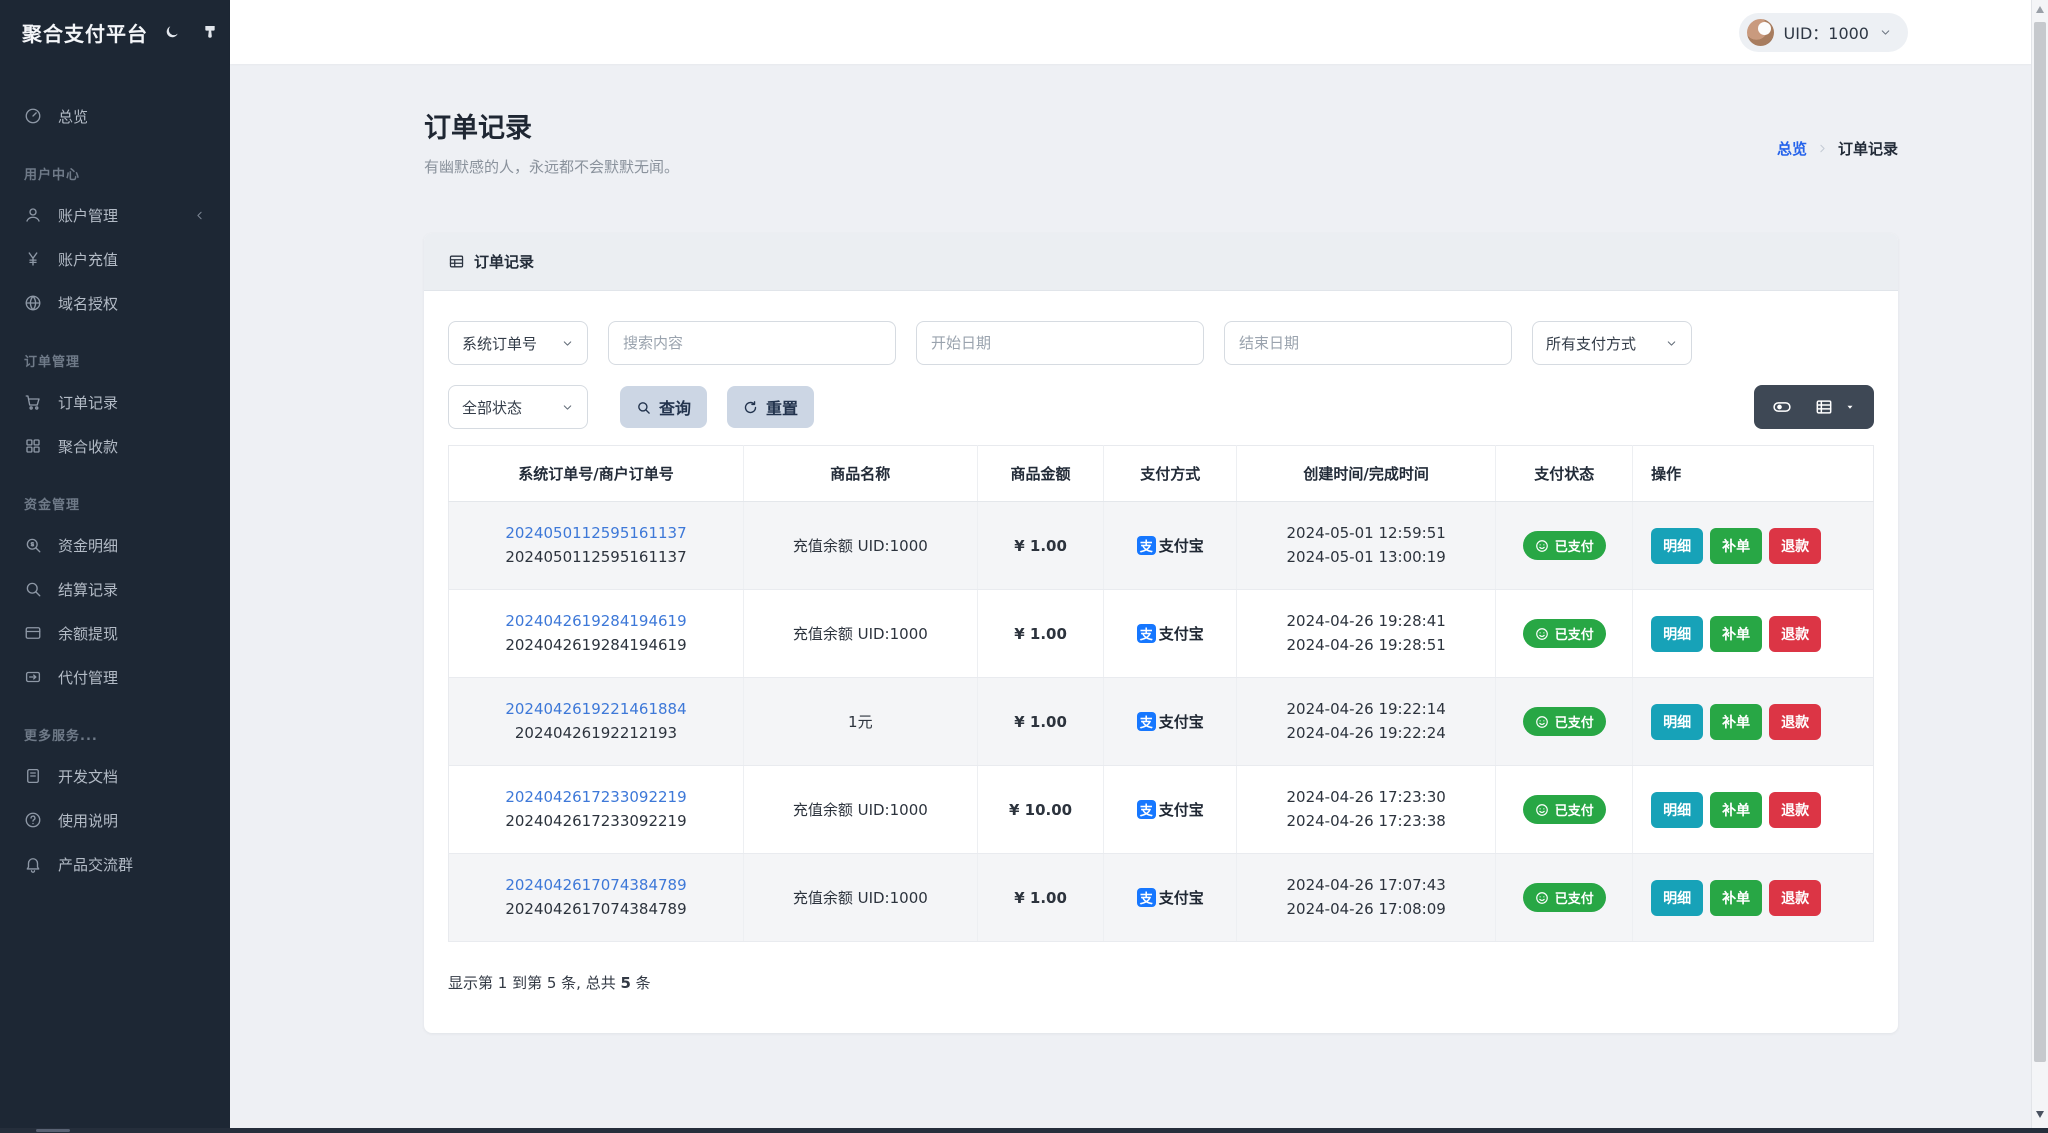 Image resolution: width=2048 pixels, height=1133 pixels. What do you see at coordinates (172, 32) in the screenshot?
I see `dark-mode-moon-icon` at bounding box center [172, 32].